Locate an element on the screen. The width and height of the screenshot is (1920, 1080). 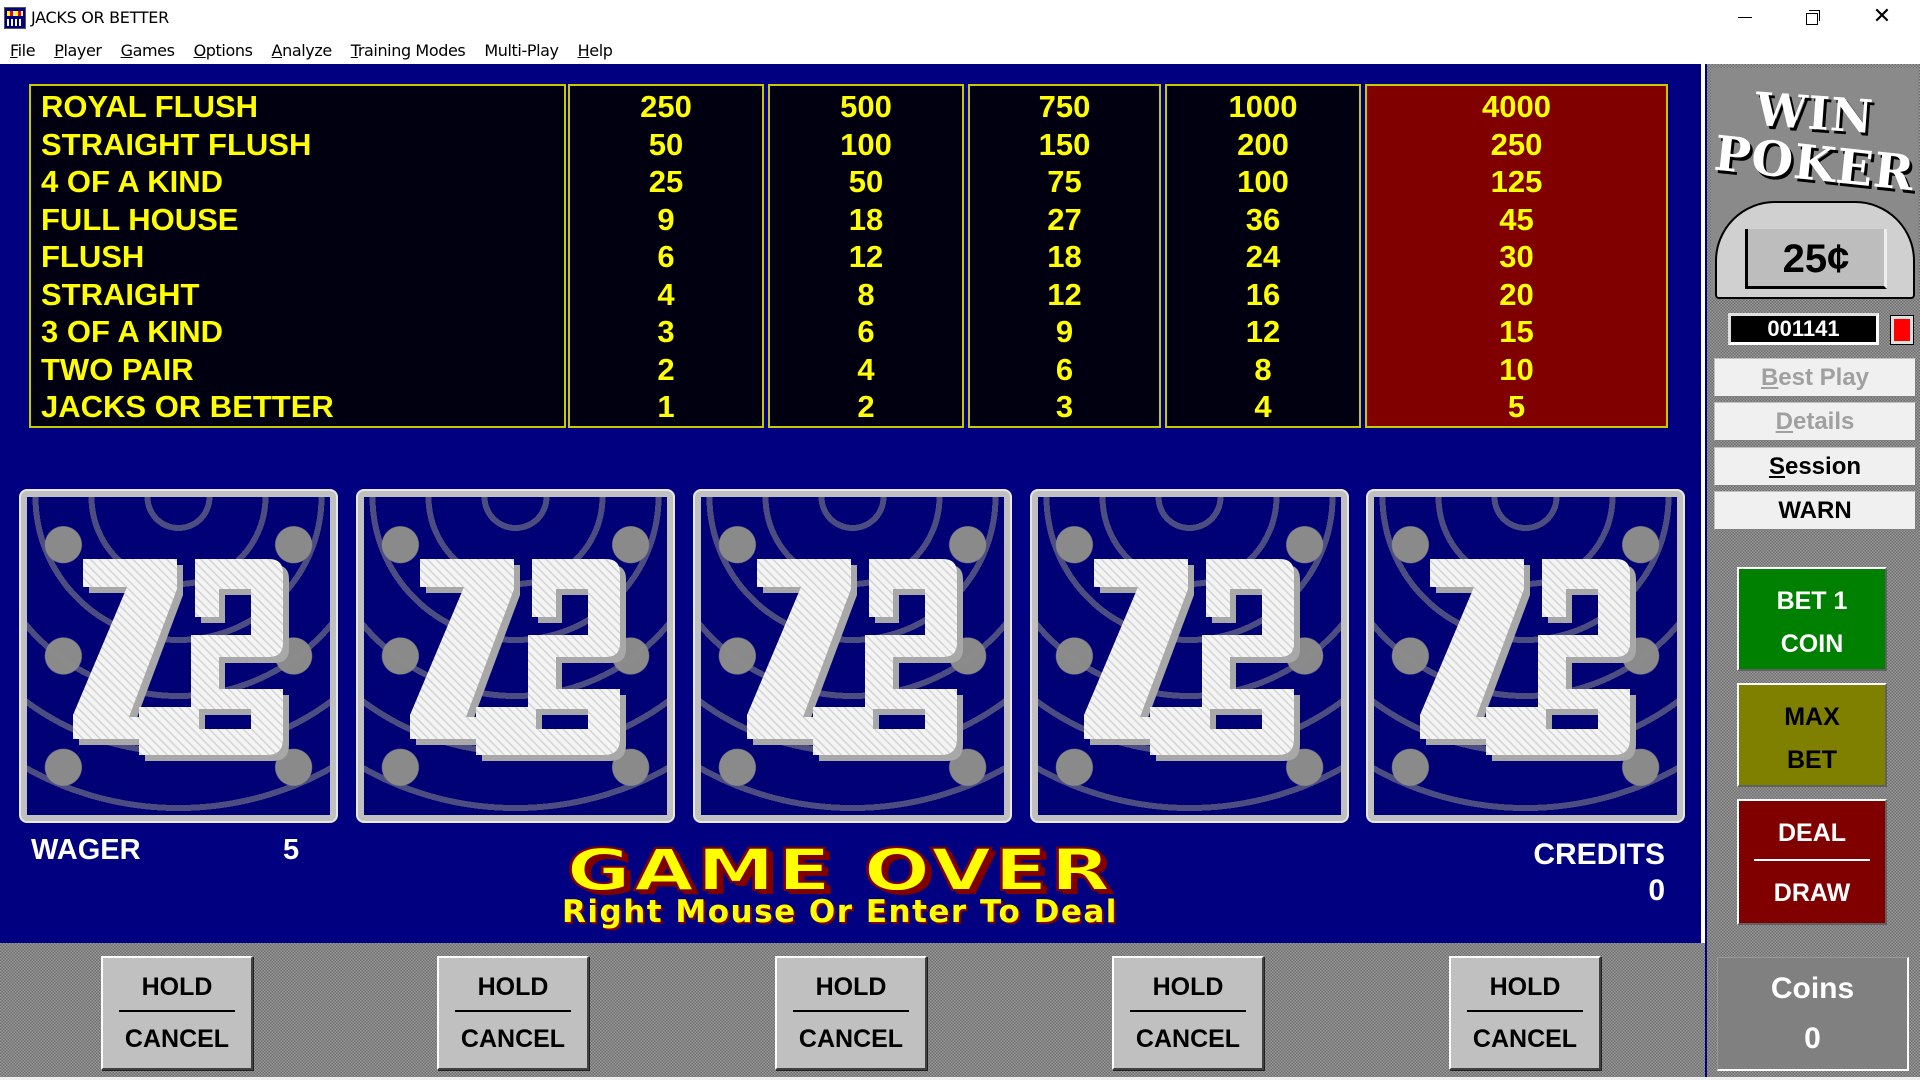
menu-multi-play: Multi-Play is located at coordinates (521, 50).